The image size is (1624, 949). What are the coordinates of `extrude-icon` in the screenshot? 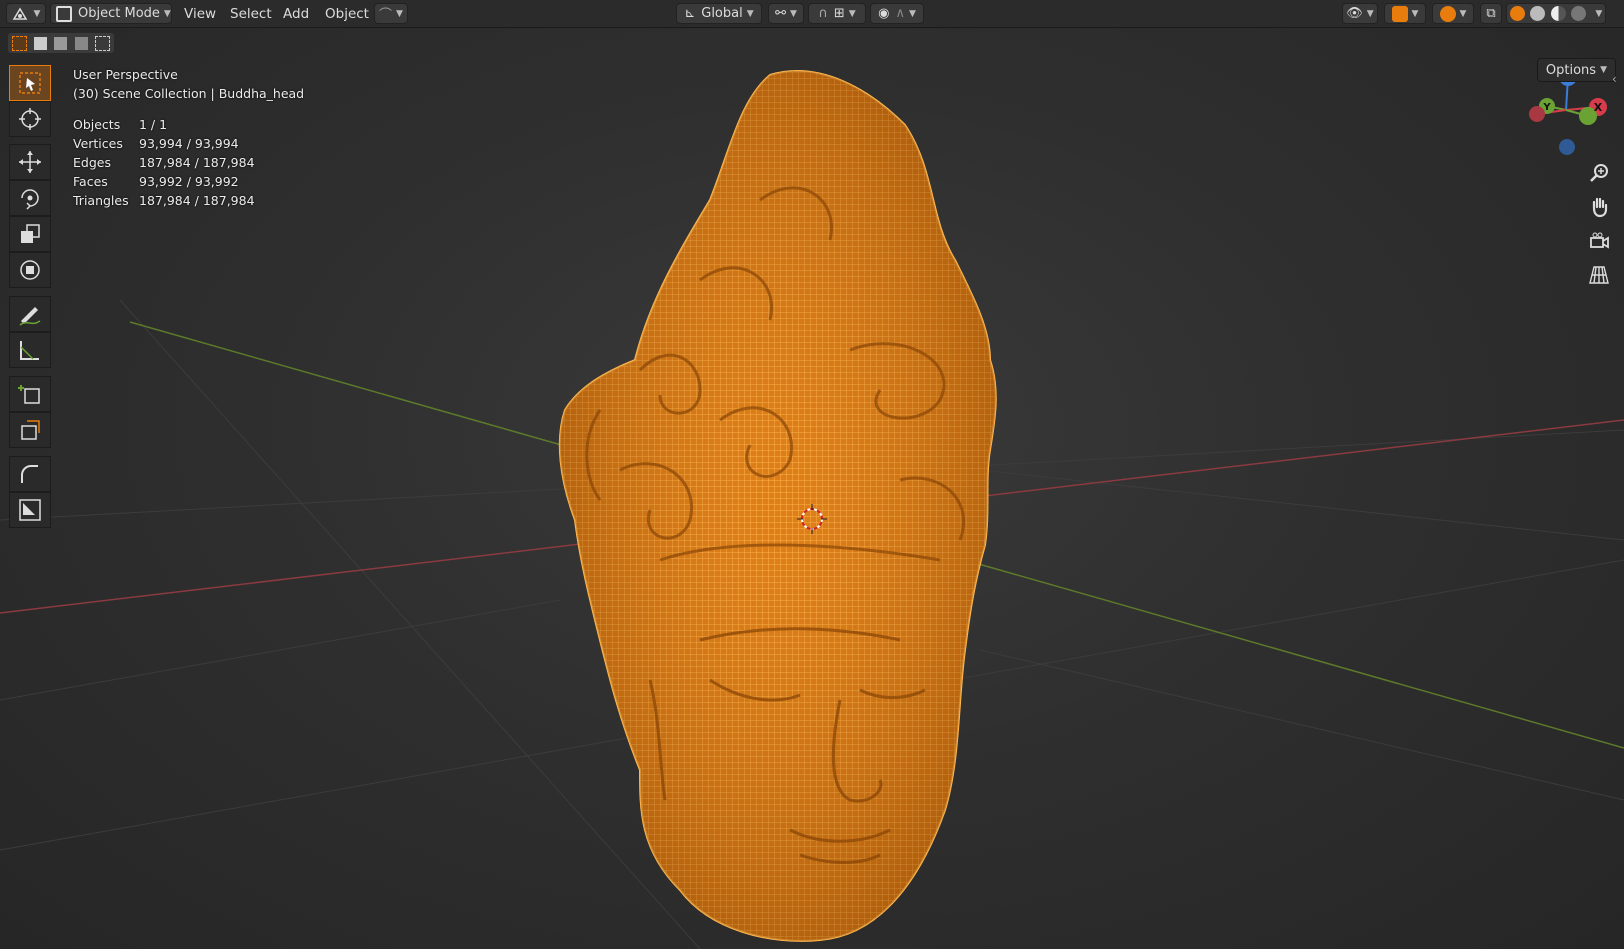 It's located at (30, 430).